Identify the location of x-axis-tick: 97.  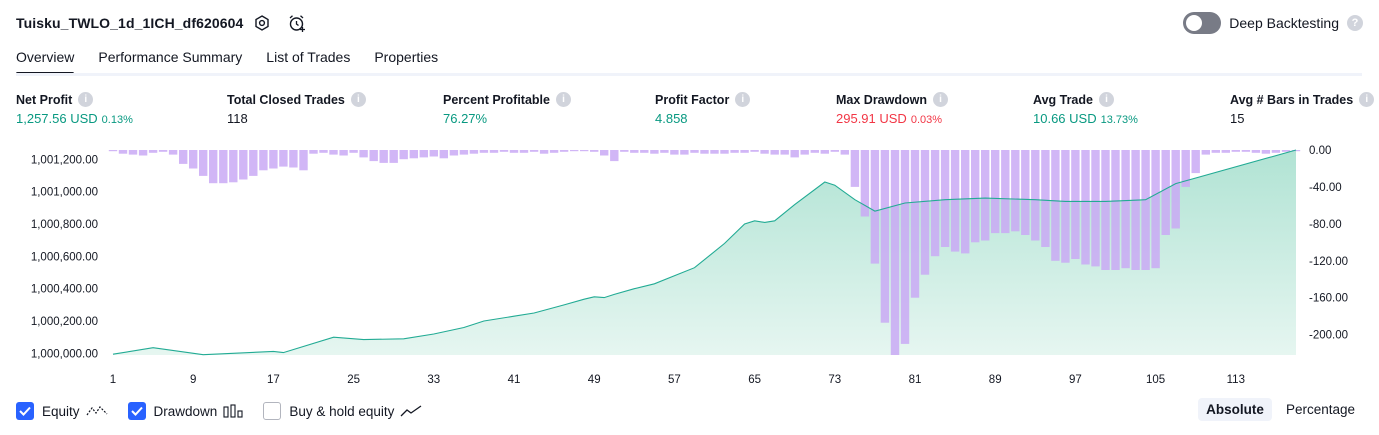
(1075, 380).